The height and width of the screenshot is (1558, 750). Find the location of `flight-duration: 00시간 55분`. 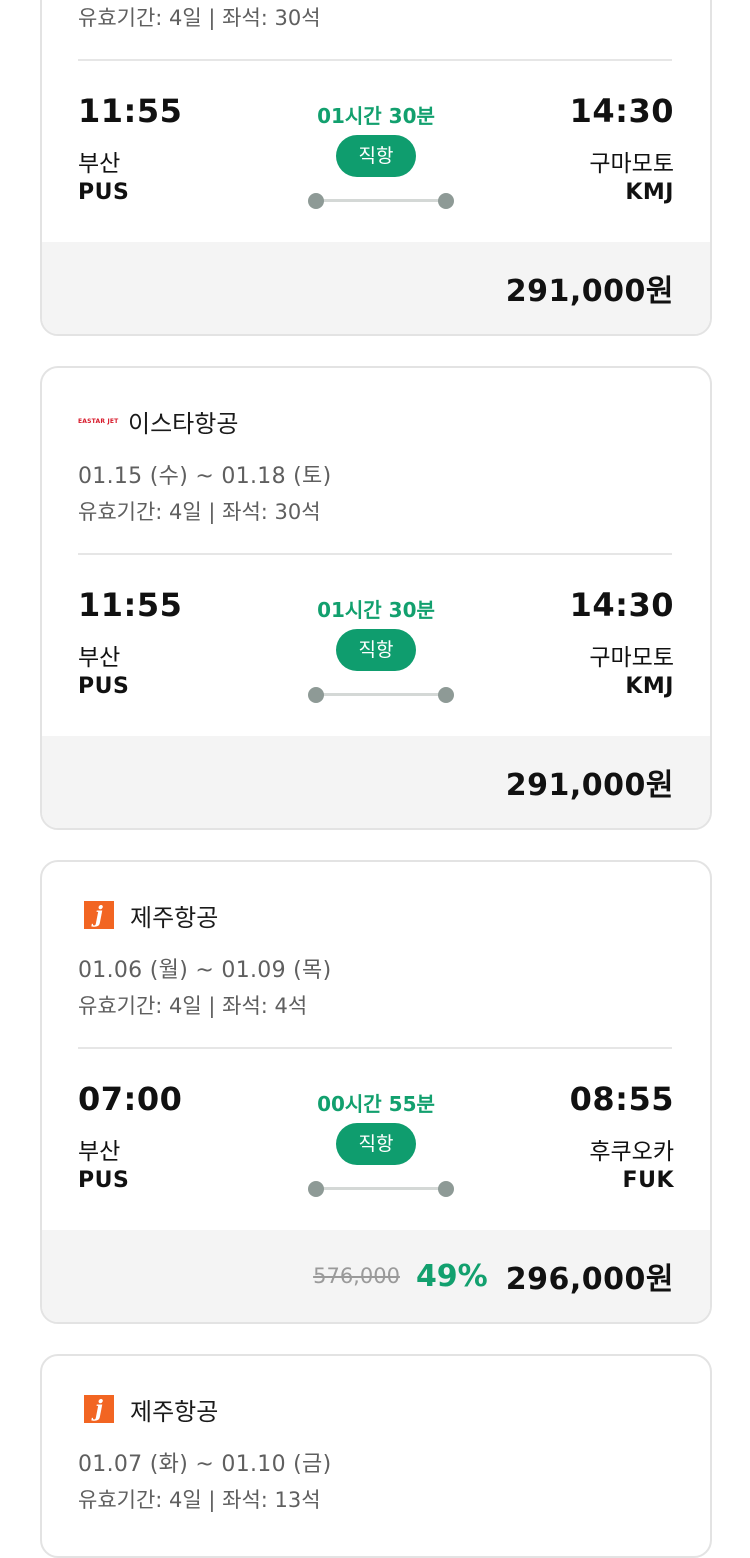

flight-duration: 00시간 55분 is located at coordinates (376, 1104).